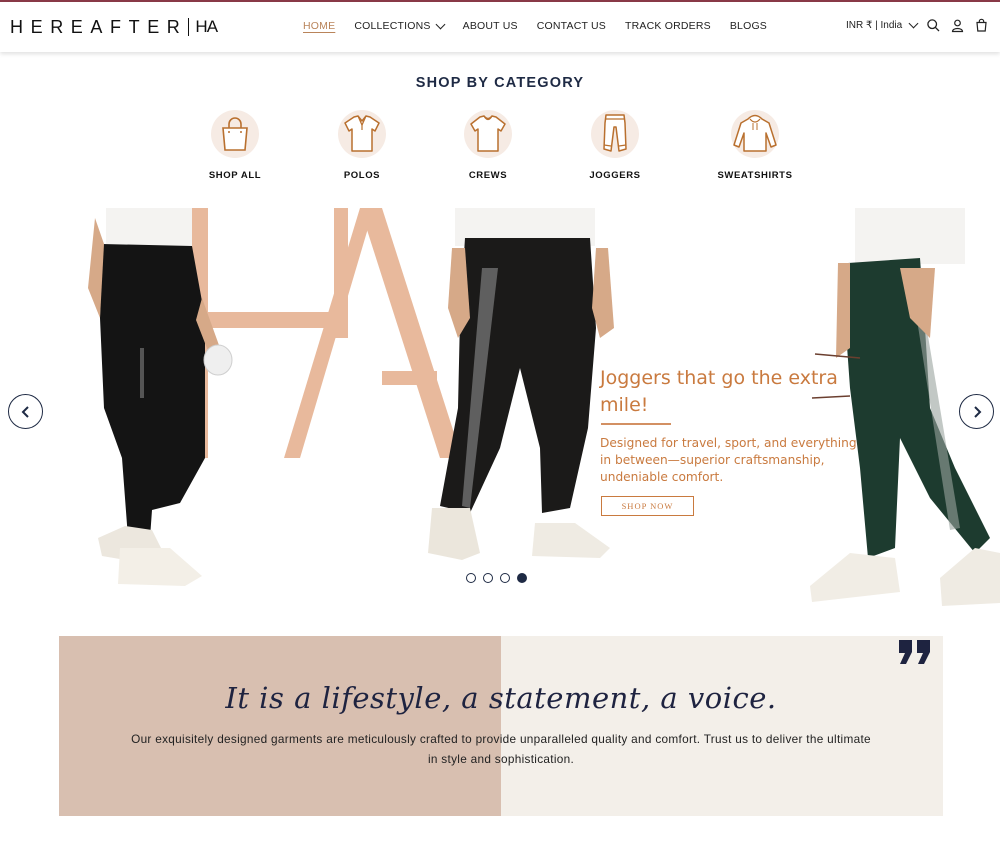 The height and width of the screenshot is (856, 1000). I want to click on currency-label: INR ₹ | India, so click(874, 25).